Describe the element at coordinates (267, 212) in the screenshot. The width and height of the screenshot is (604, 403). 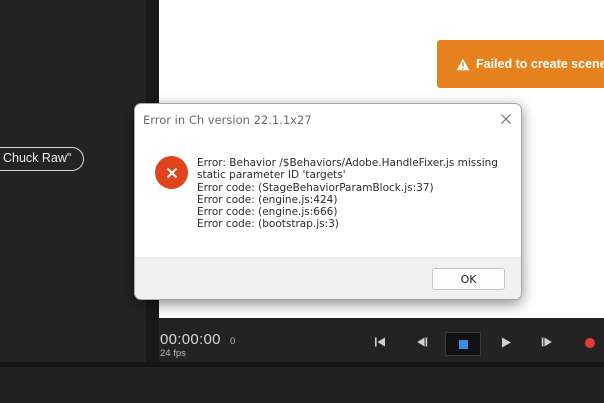
I see `error-line: Error code: (engine.js:666)` at that location.